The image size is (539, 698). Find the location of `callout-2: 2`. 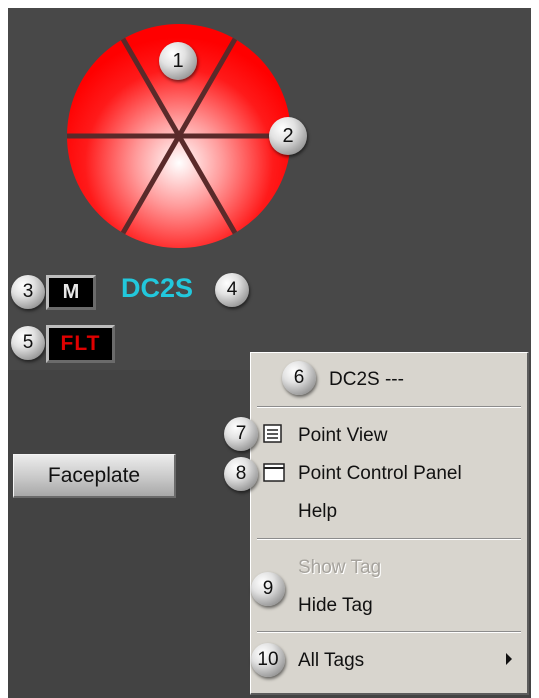

callout-2: 2 is located at coordinates (288, 136).